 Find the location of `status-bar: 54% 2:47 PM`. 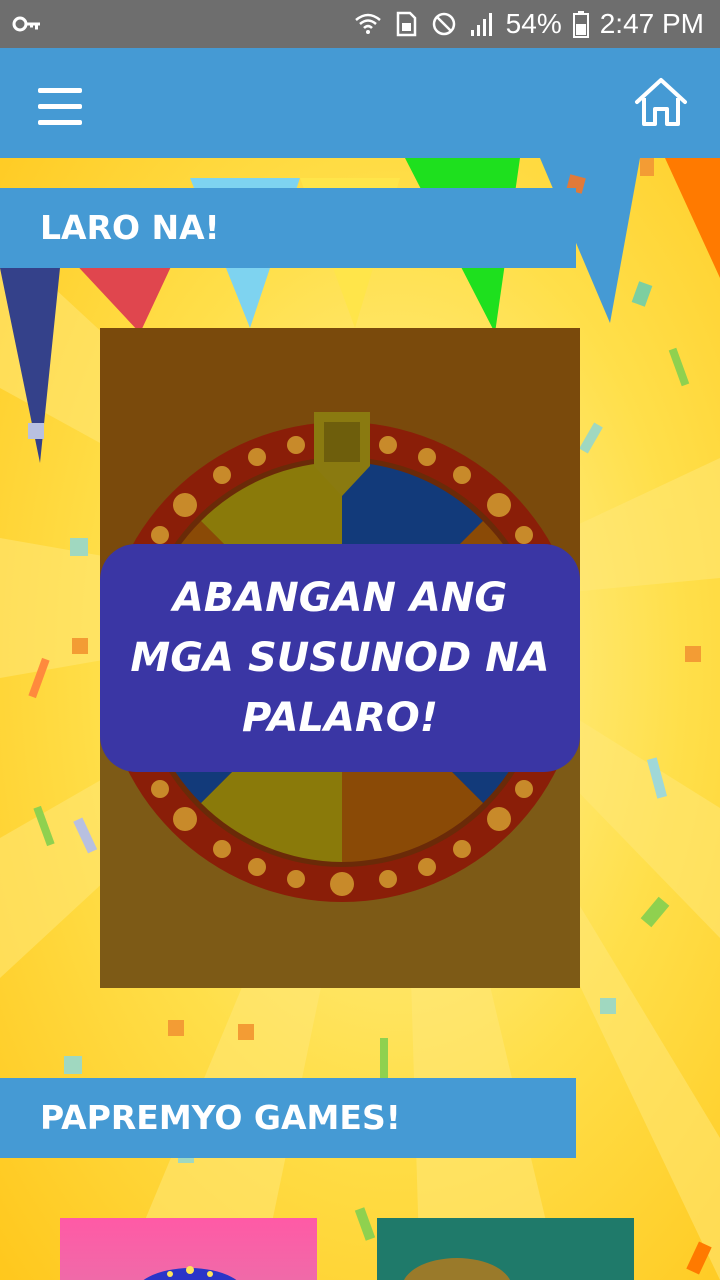

status-bar: 54% 2:47 PM is located at coordinates (360, 24).